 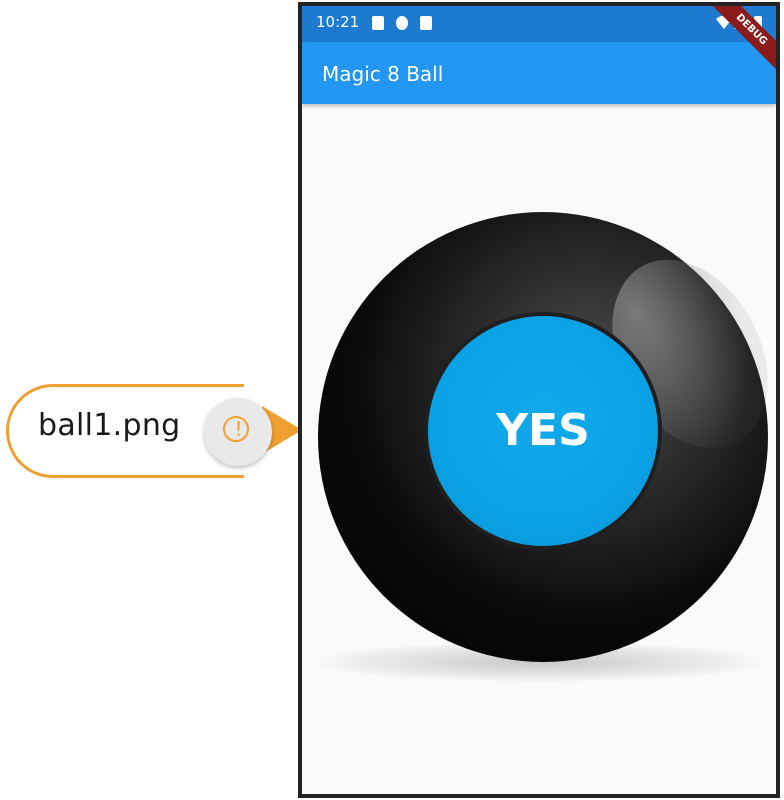 What do you see at coordinates (426, 23) in the screenshot?
I see `sd-card-icon` at bounding box center [426, 23].